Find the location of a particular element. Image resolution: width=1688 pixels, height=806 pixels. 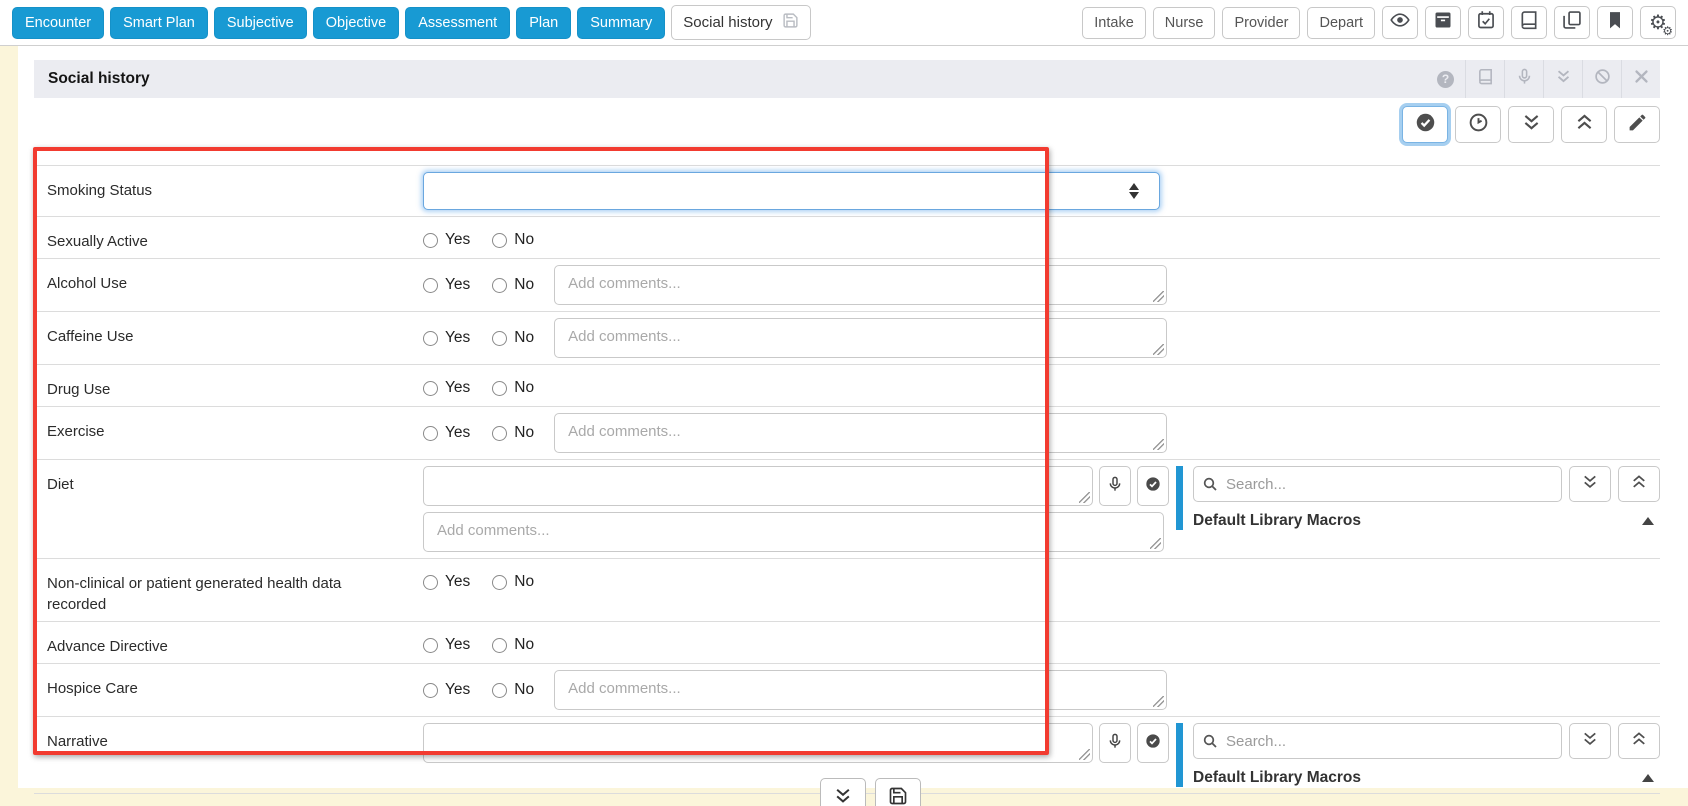

copy-button is located at coordinates (1572, 22).